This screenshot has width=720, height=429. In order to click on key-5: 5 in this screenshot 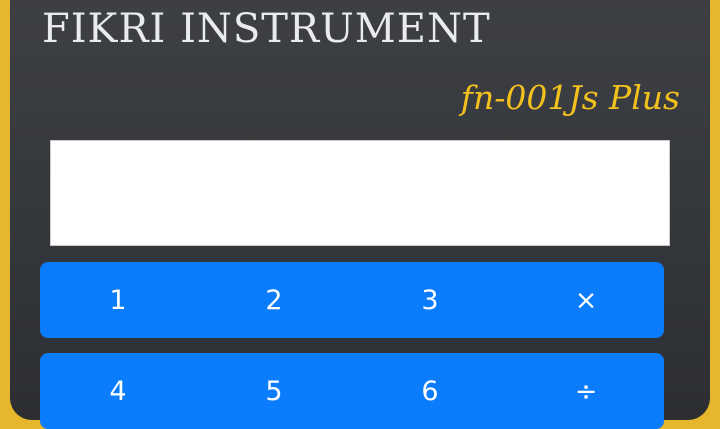, I will do `click(274, 391)`.